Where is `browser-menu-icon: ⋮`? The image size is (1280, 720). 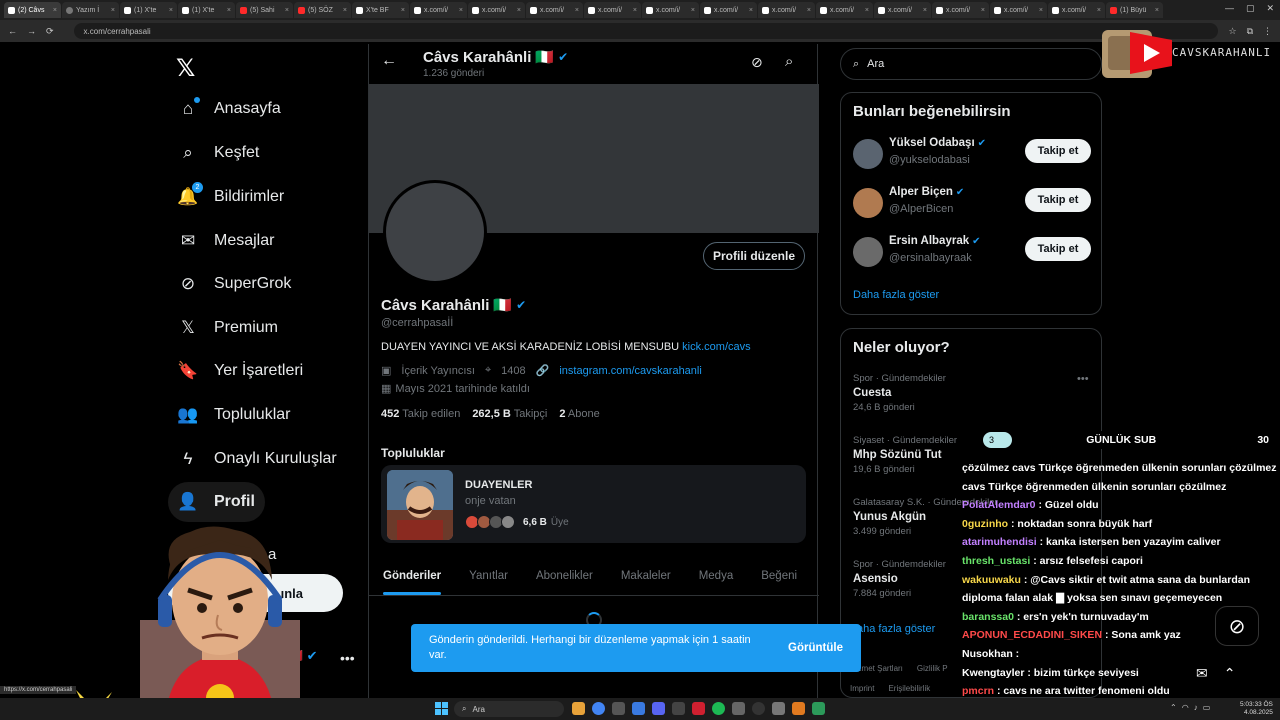 browser-menu-icon: ⋮ is located at coordinates (1267, 31).